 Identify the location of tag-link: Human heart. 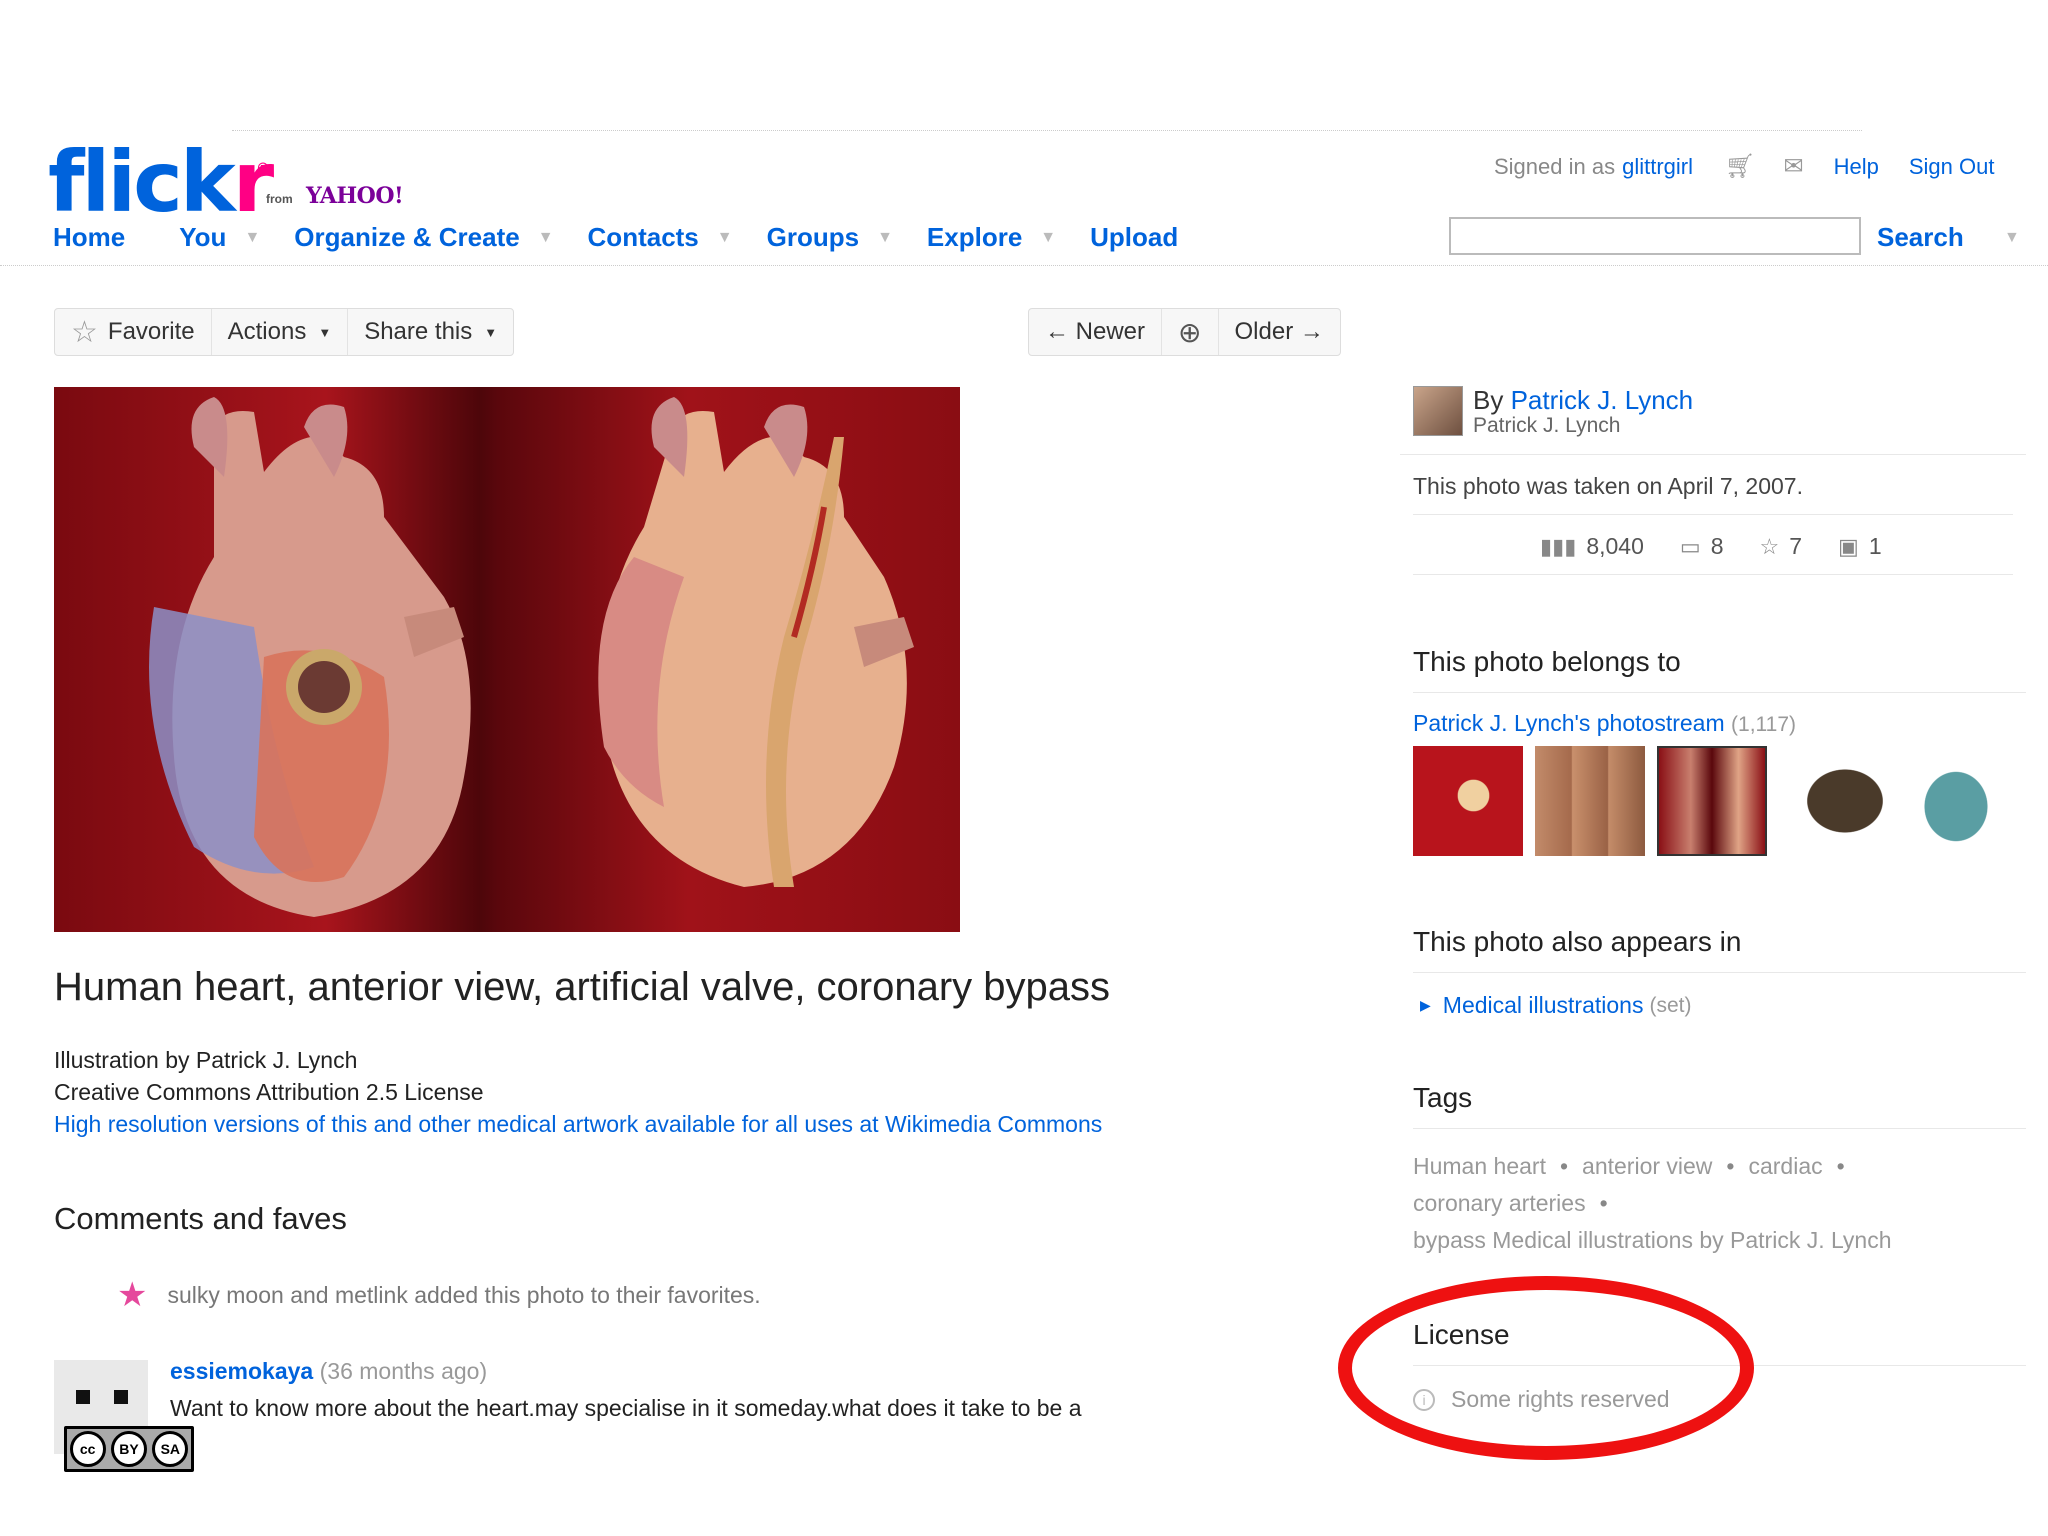
(1479, 1166).